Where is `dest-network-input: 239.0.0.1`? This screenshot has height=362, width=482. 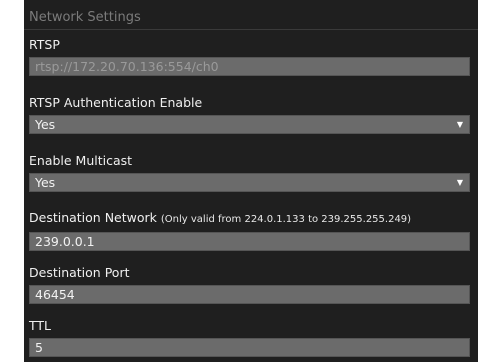 dest-network-input: 239.0.0.1 is located at coordinates (249, 241).